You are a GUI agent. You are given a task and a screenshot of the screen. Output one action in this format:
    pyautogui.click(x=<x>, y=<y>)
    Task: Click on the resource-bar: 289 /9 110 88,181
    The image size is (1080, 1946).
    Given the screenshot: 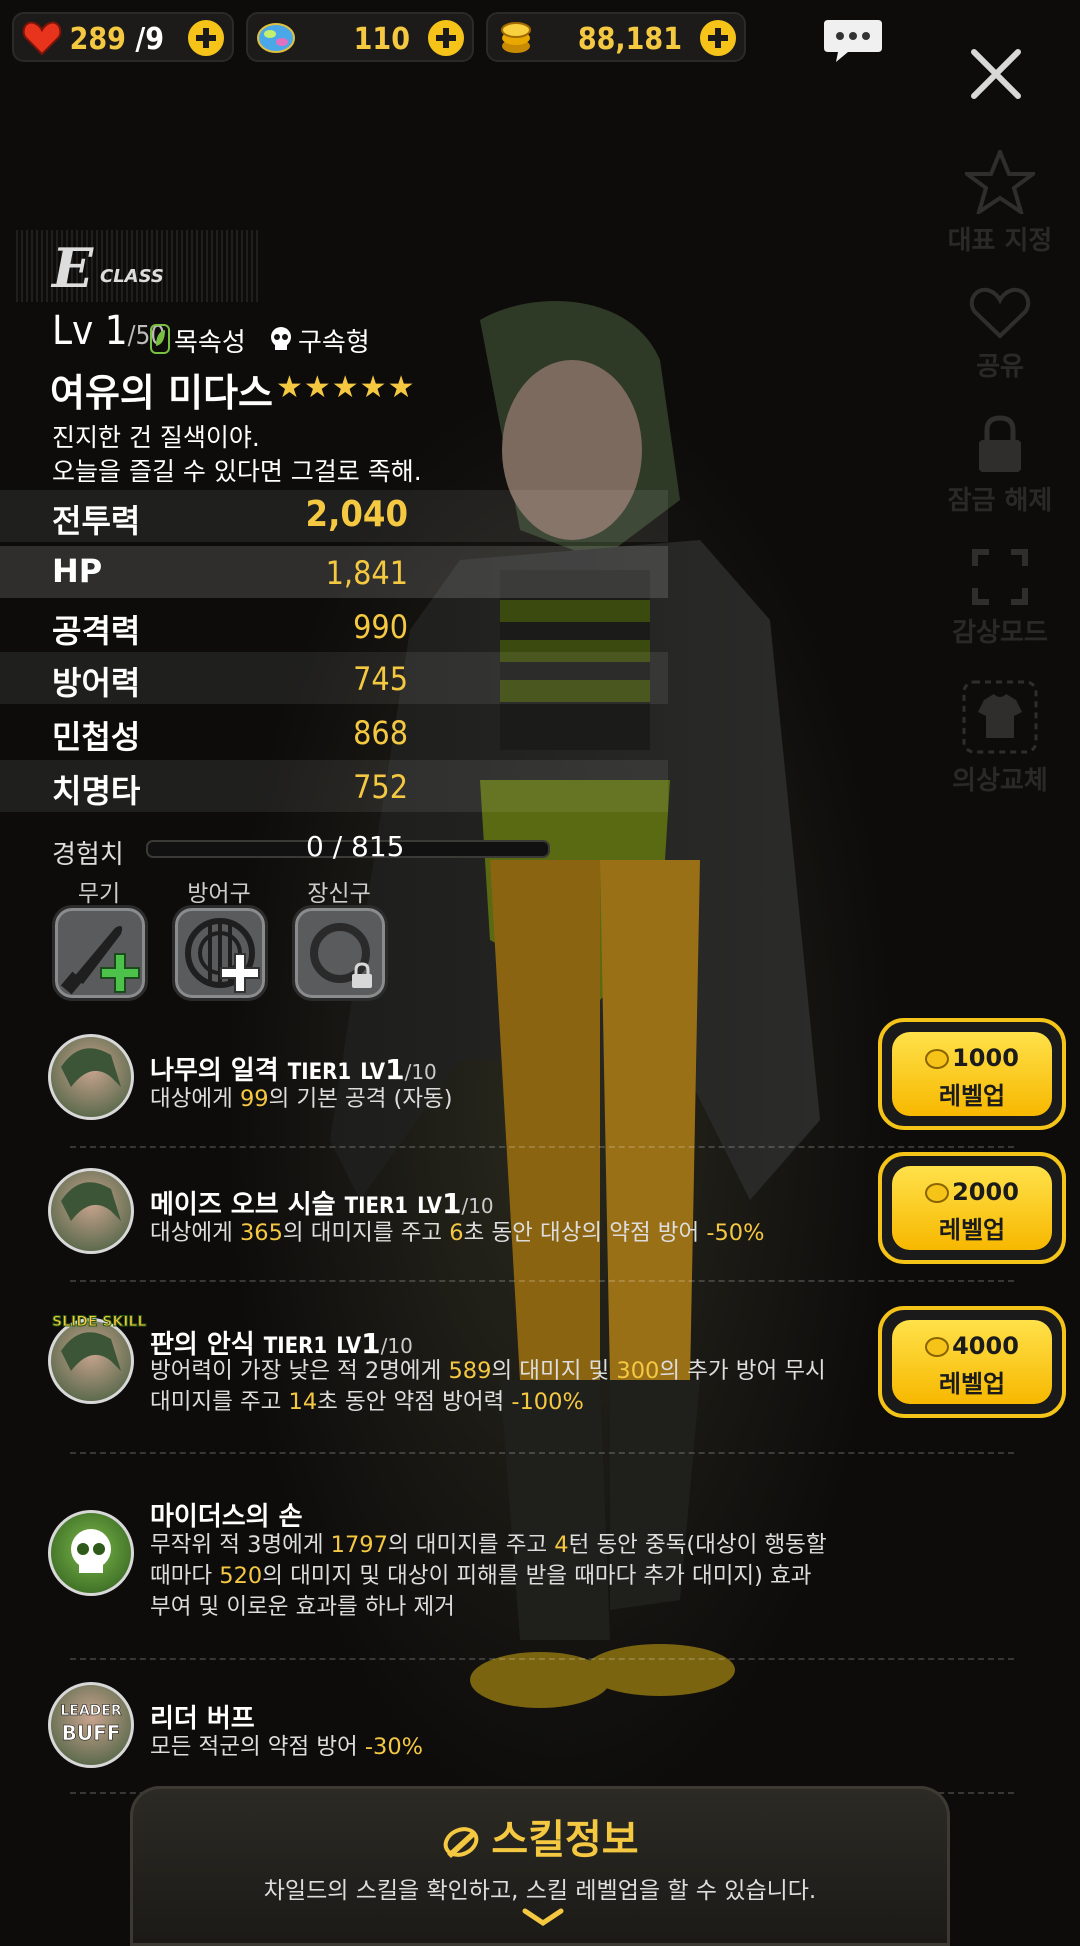 What is the action you would take?
    pyautogui.click(x=379, y=37)
    